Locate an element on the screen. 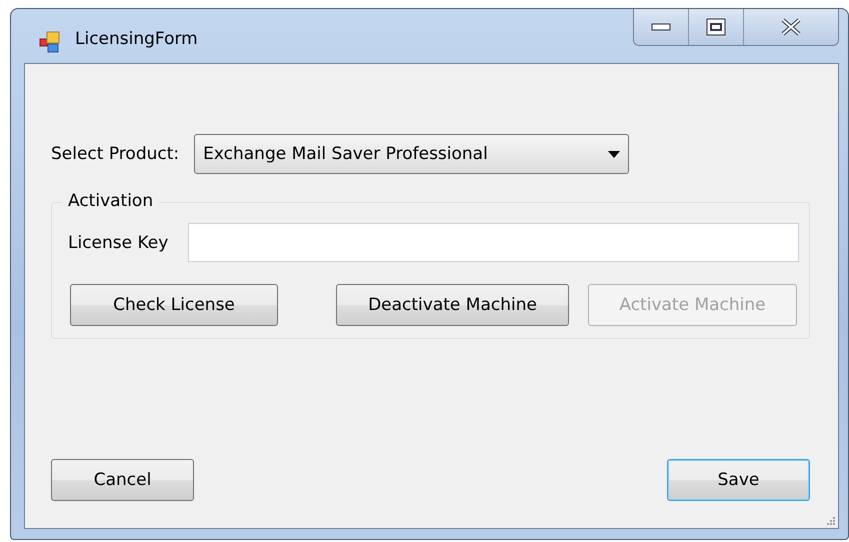  app-icon is located at coordinates (50, 42).